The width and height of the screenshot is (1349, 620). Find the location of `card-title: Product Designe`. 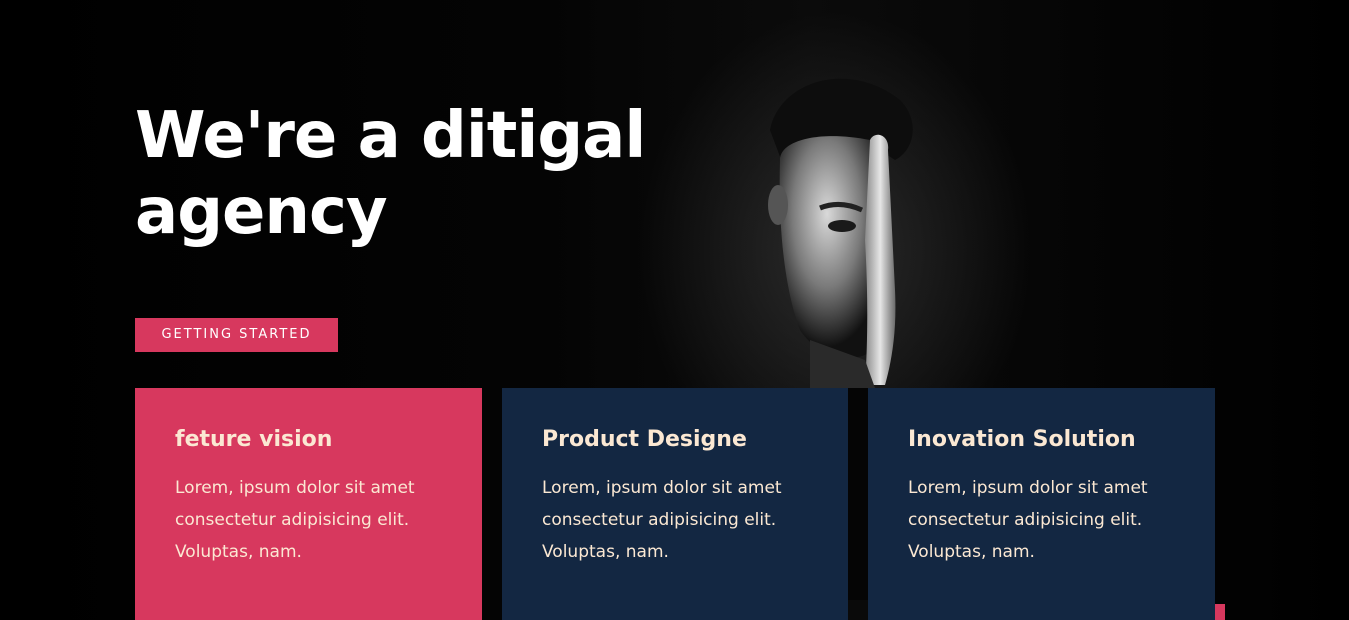

card-title: Product Designe is located at coordinates (644, 439).